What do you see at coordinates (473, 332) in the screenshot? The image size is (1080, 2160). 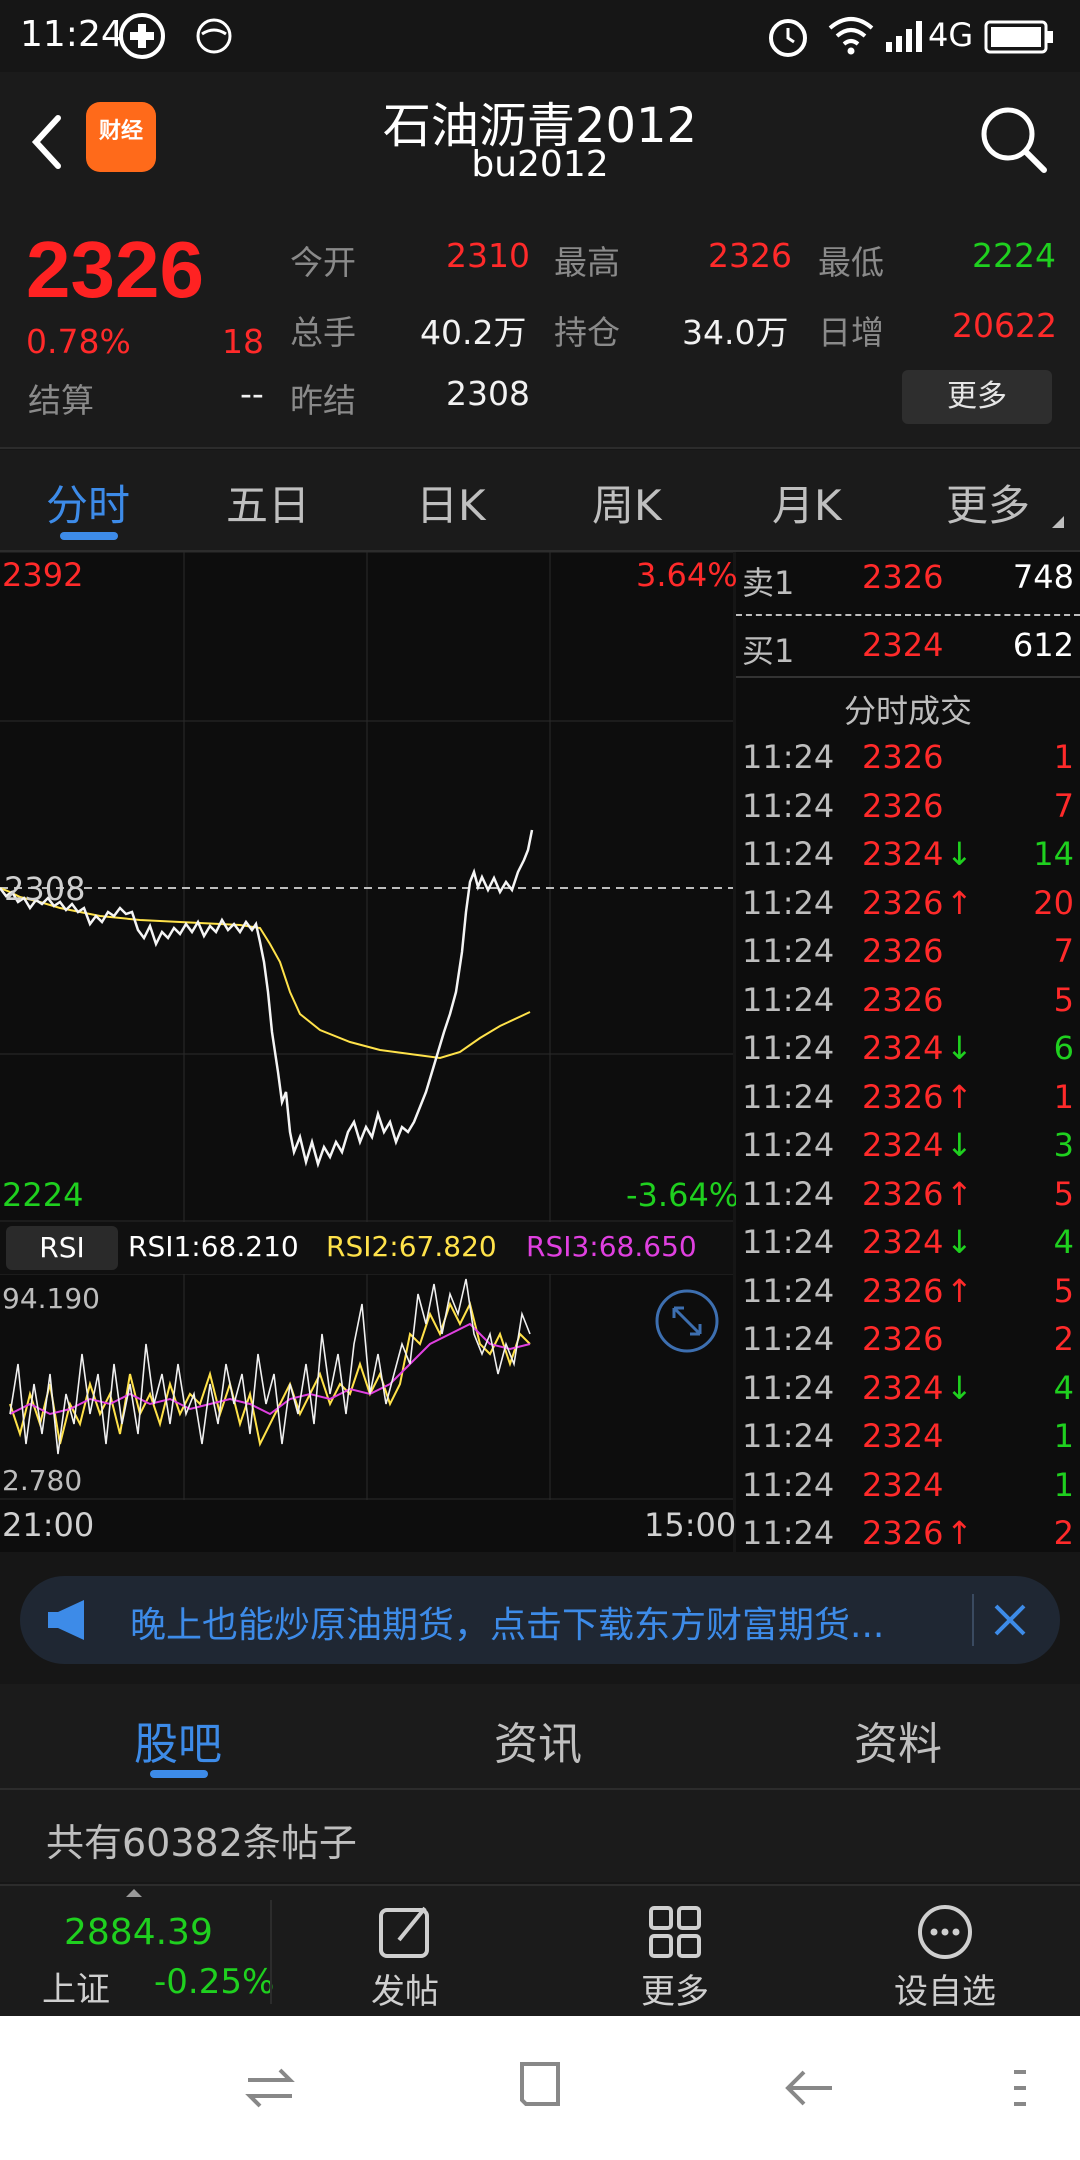 I see `volume-value: 40.2万` at bounding box center [473, 332].